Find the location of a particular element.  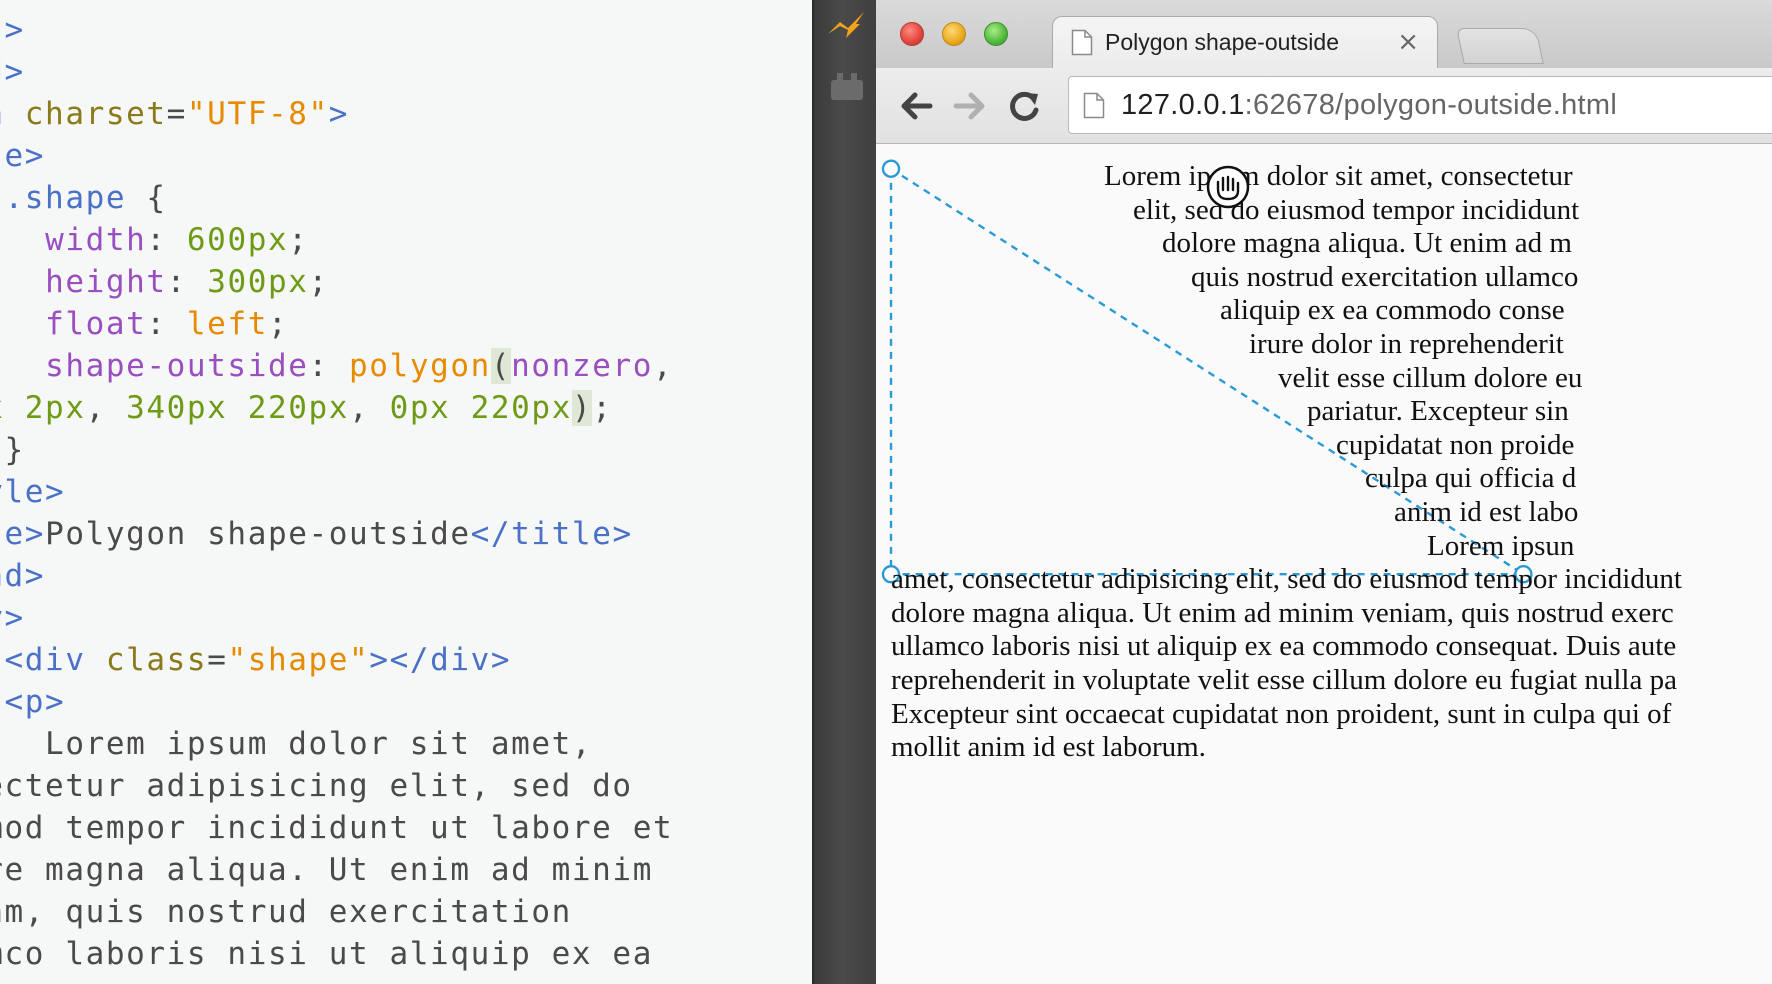

code-token: width is located at coordinates (96, 240).